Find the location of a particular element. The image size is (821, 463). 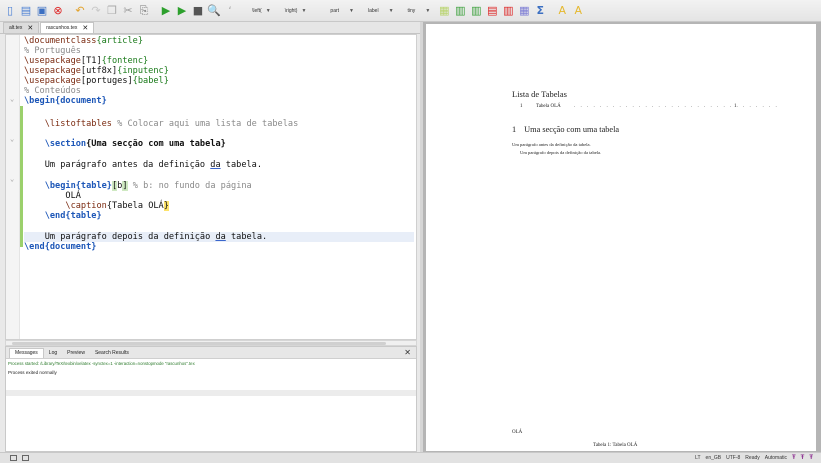

section-heading: 1 Uma secção com uma tabela is located at coordinates (565, 129).